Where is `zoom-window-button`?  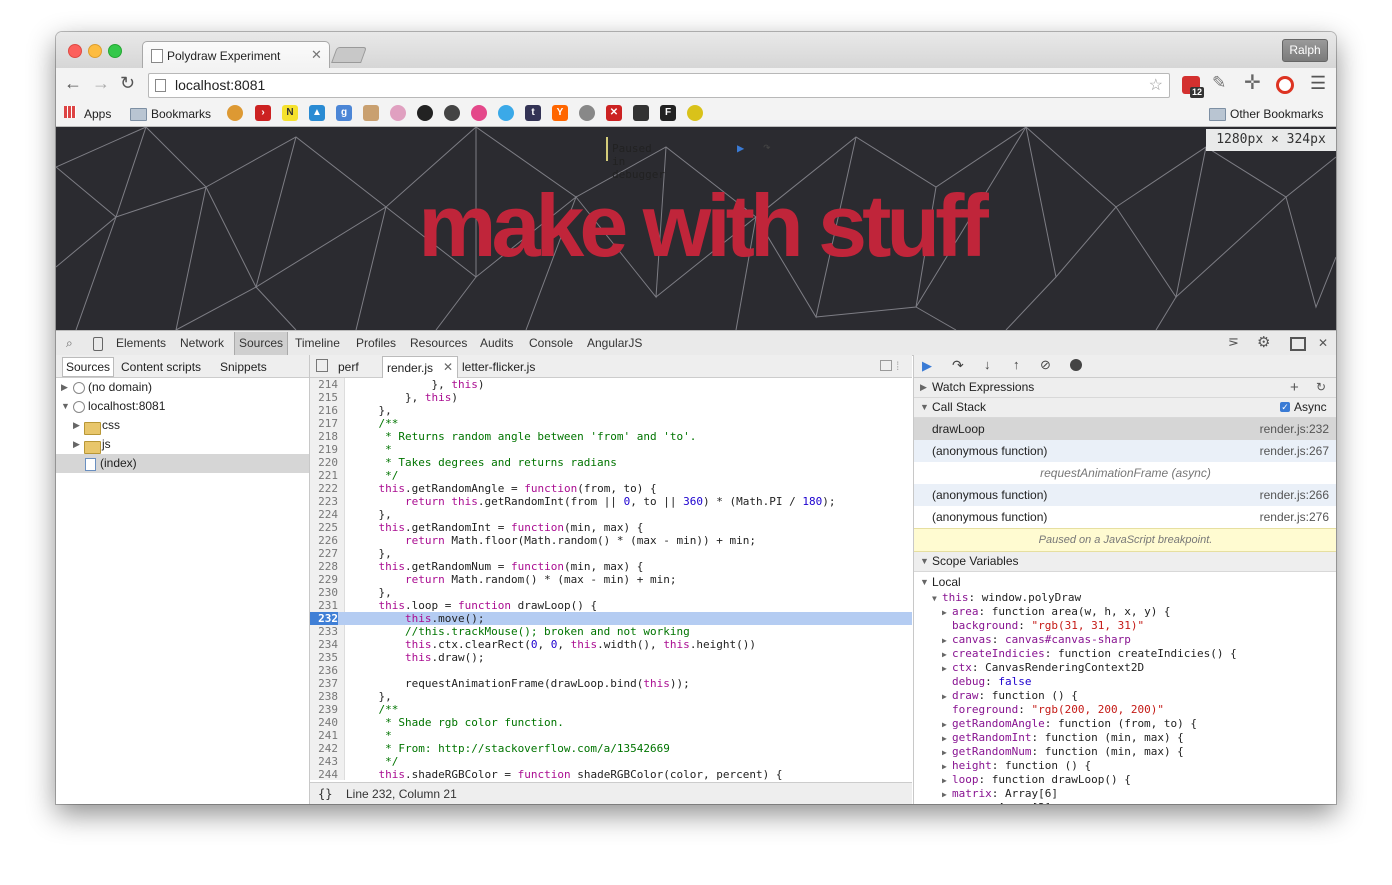
zoom-window-button is located at coordinates (115, 51).